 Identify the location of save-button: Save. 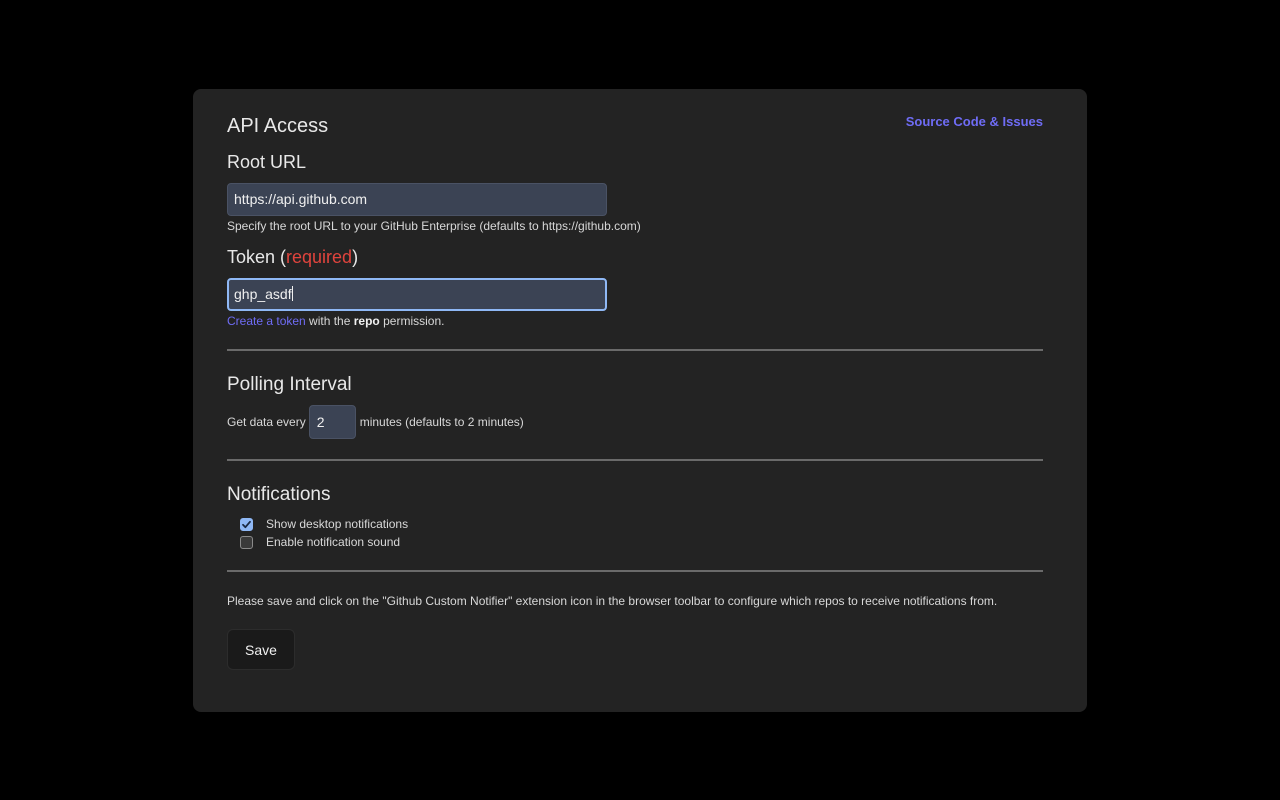
(261, 649).